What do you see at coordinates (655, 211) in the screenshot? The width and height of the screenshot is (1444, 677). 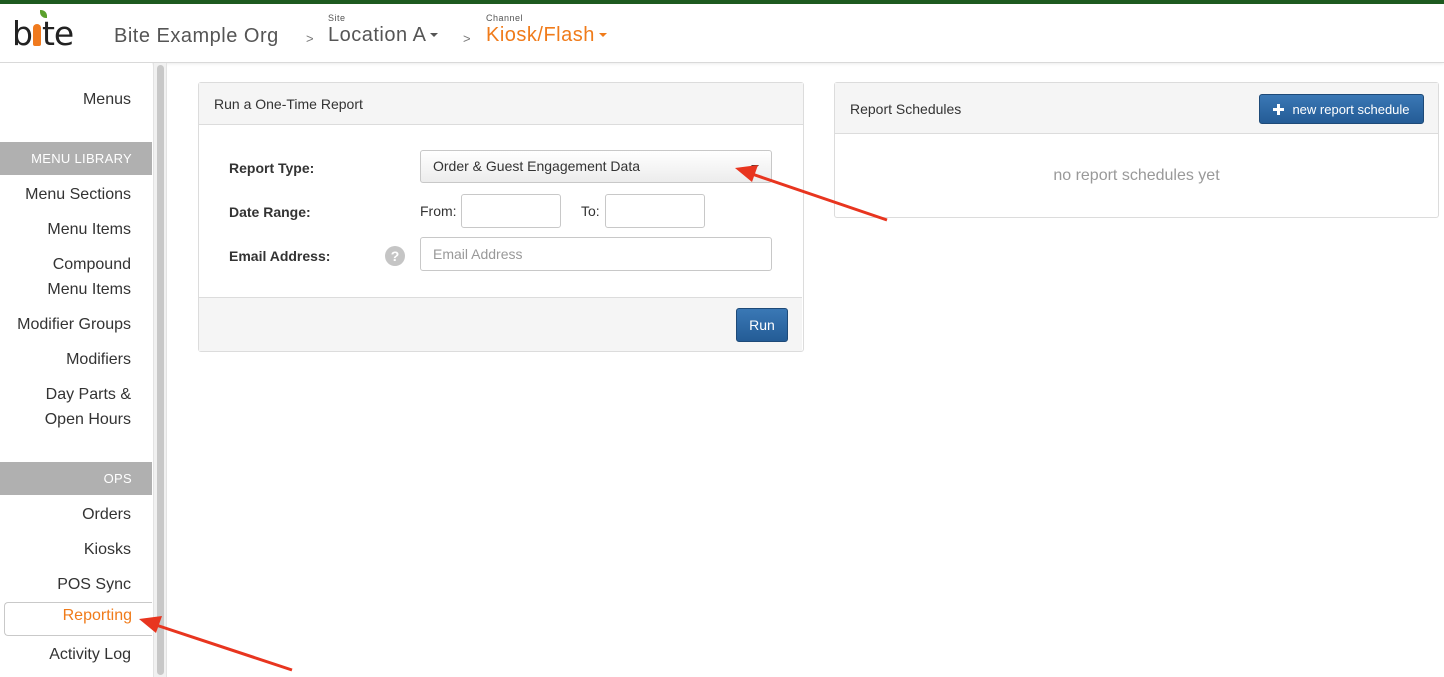 I see `to-date-input` at bounding box center [655, 211].